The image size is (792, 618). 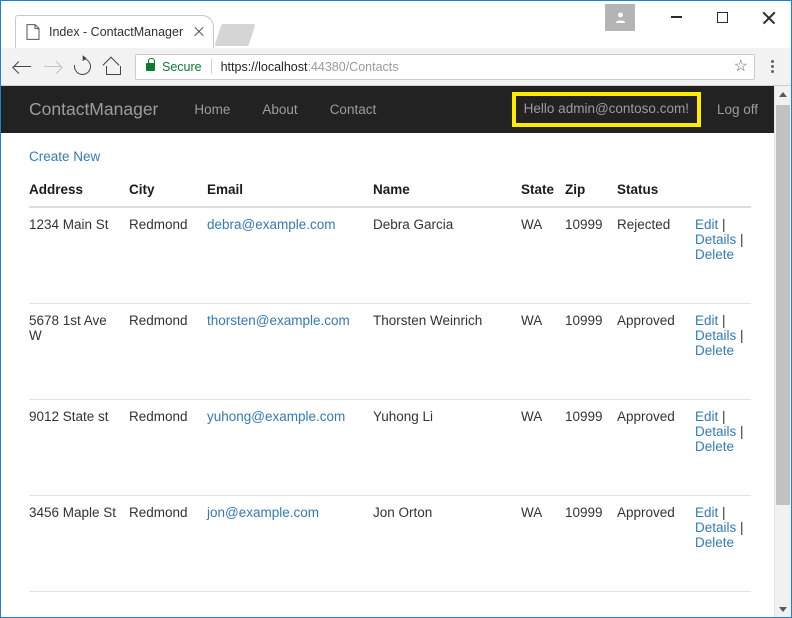 What do you see at coordinates (353, 109) in the screenshot?
I see `nav-link-contact: Contact` at bounding box center [353, 109].